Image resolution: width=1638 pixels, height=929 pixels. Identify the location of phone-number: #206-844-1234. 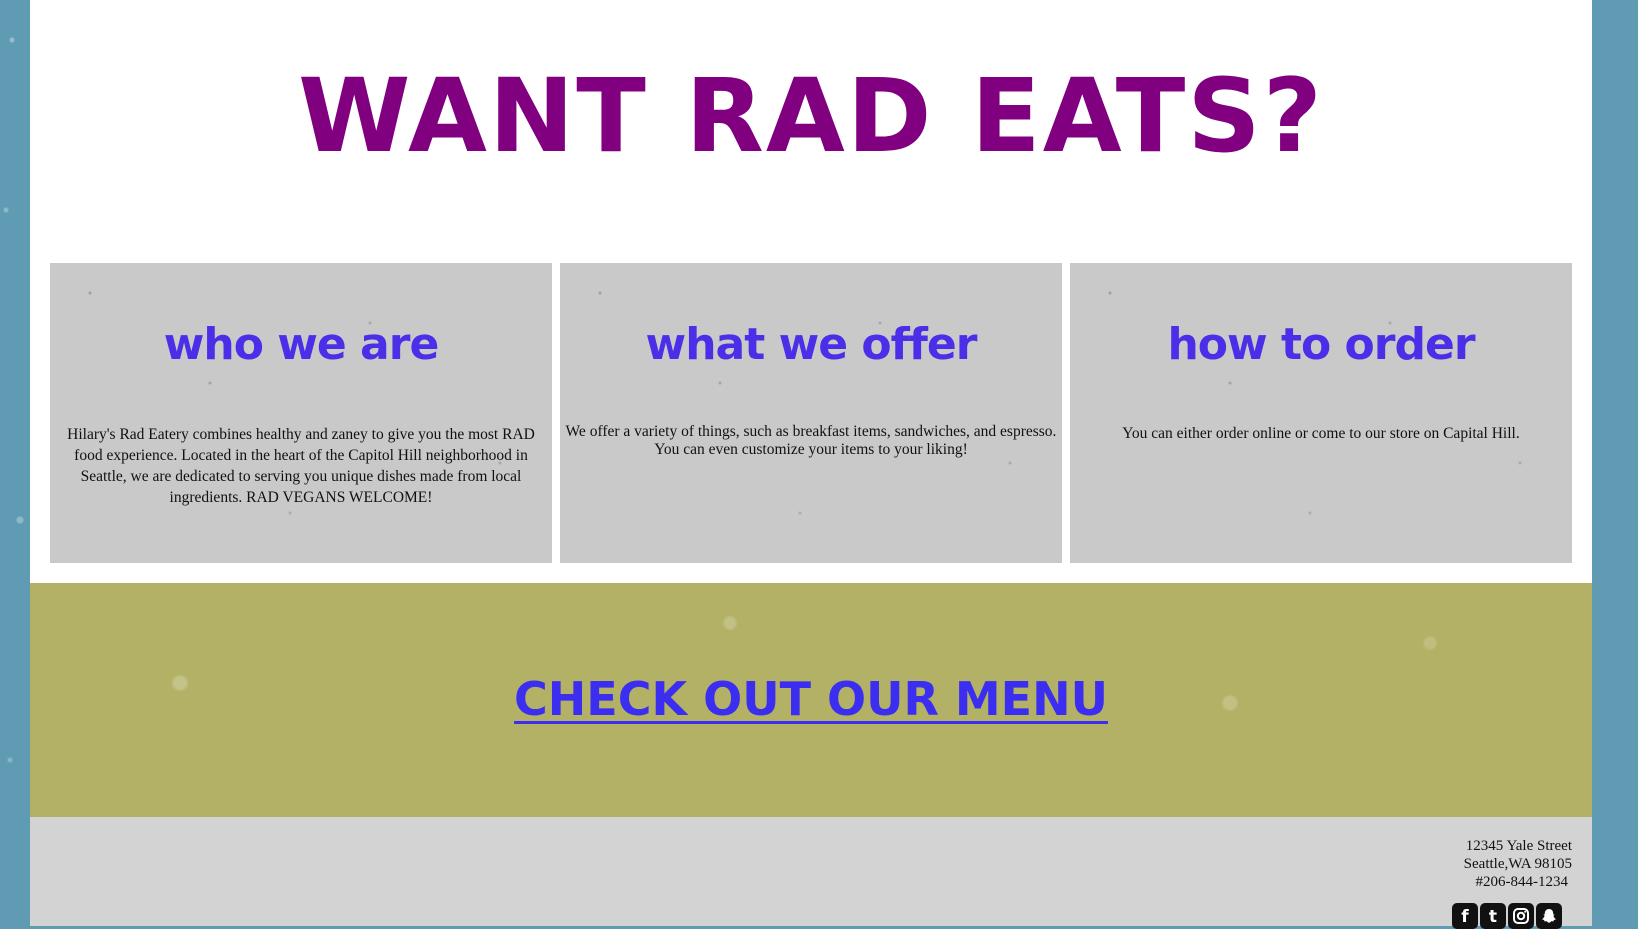
(1522, 882).